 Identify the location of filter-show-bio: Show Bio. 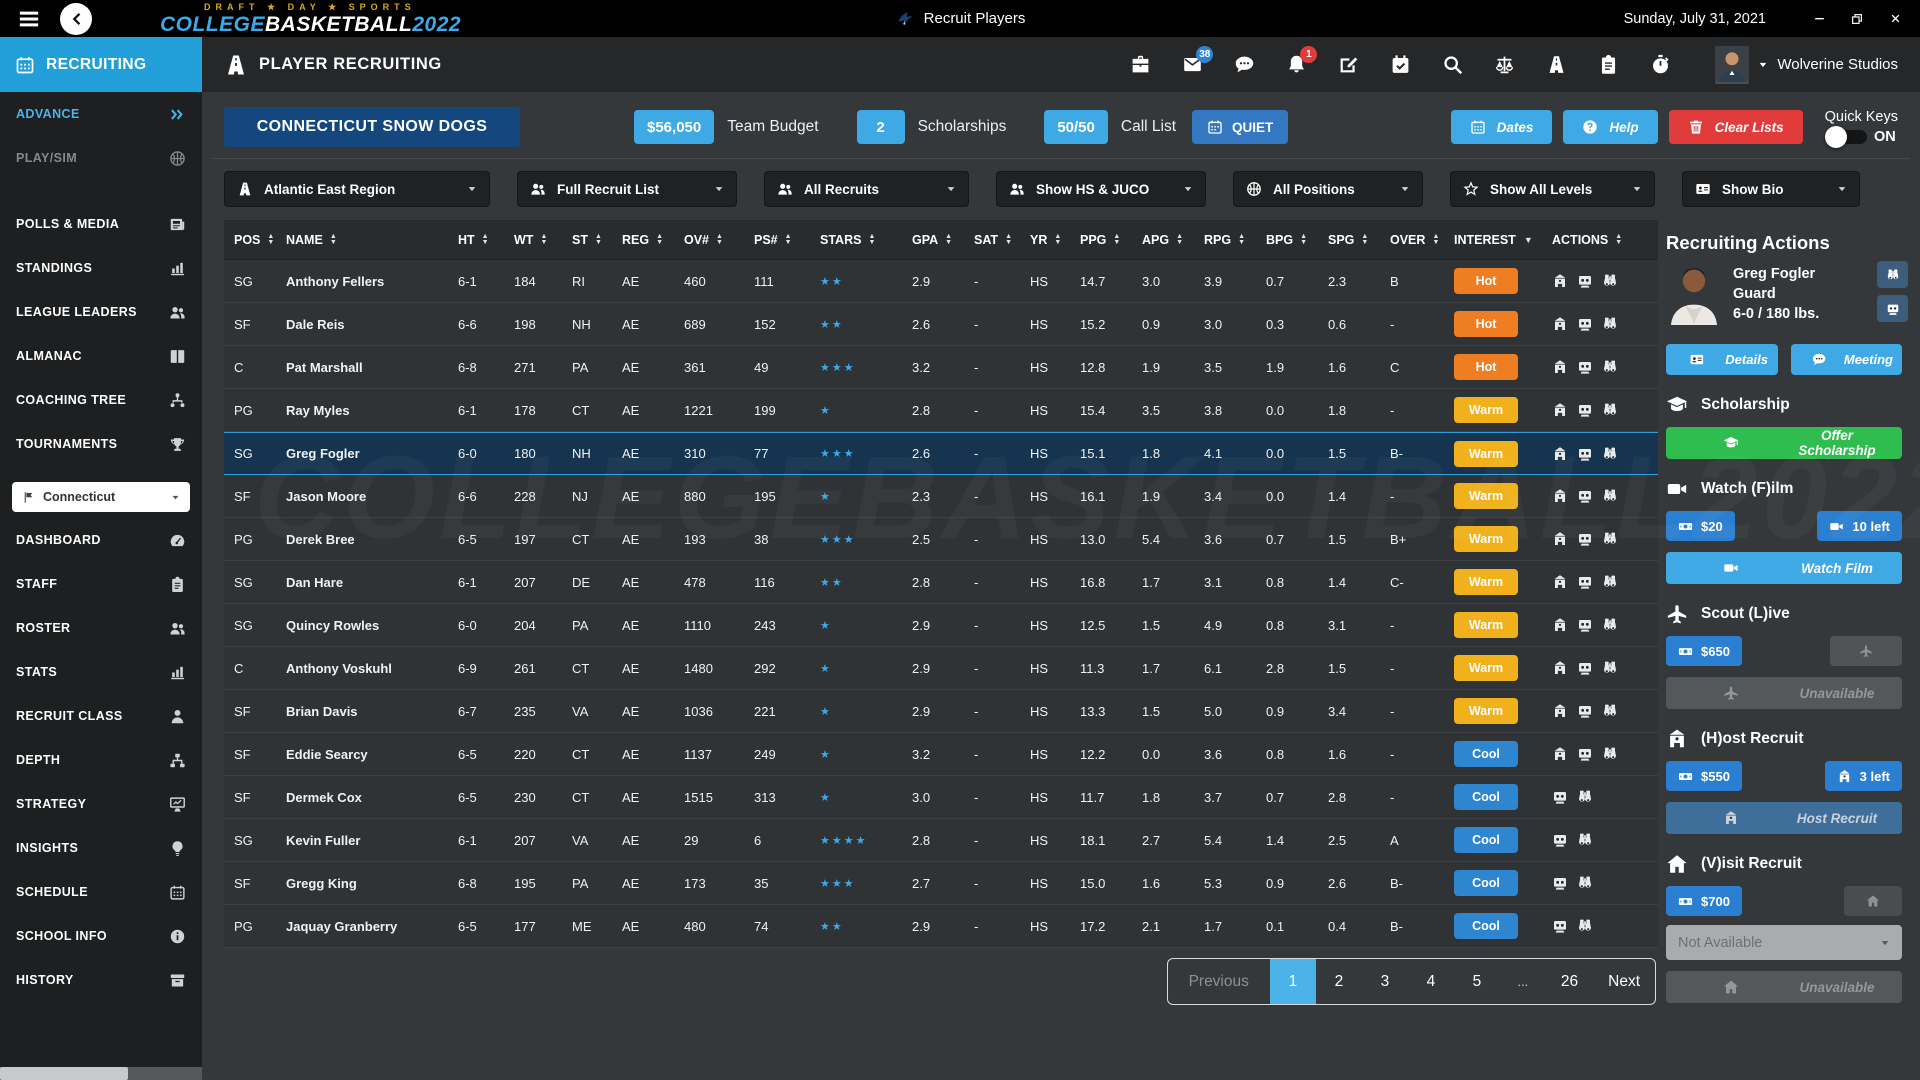
(1771, 189).